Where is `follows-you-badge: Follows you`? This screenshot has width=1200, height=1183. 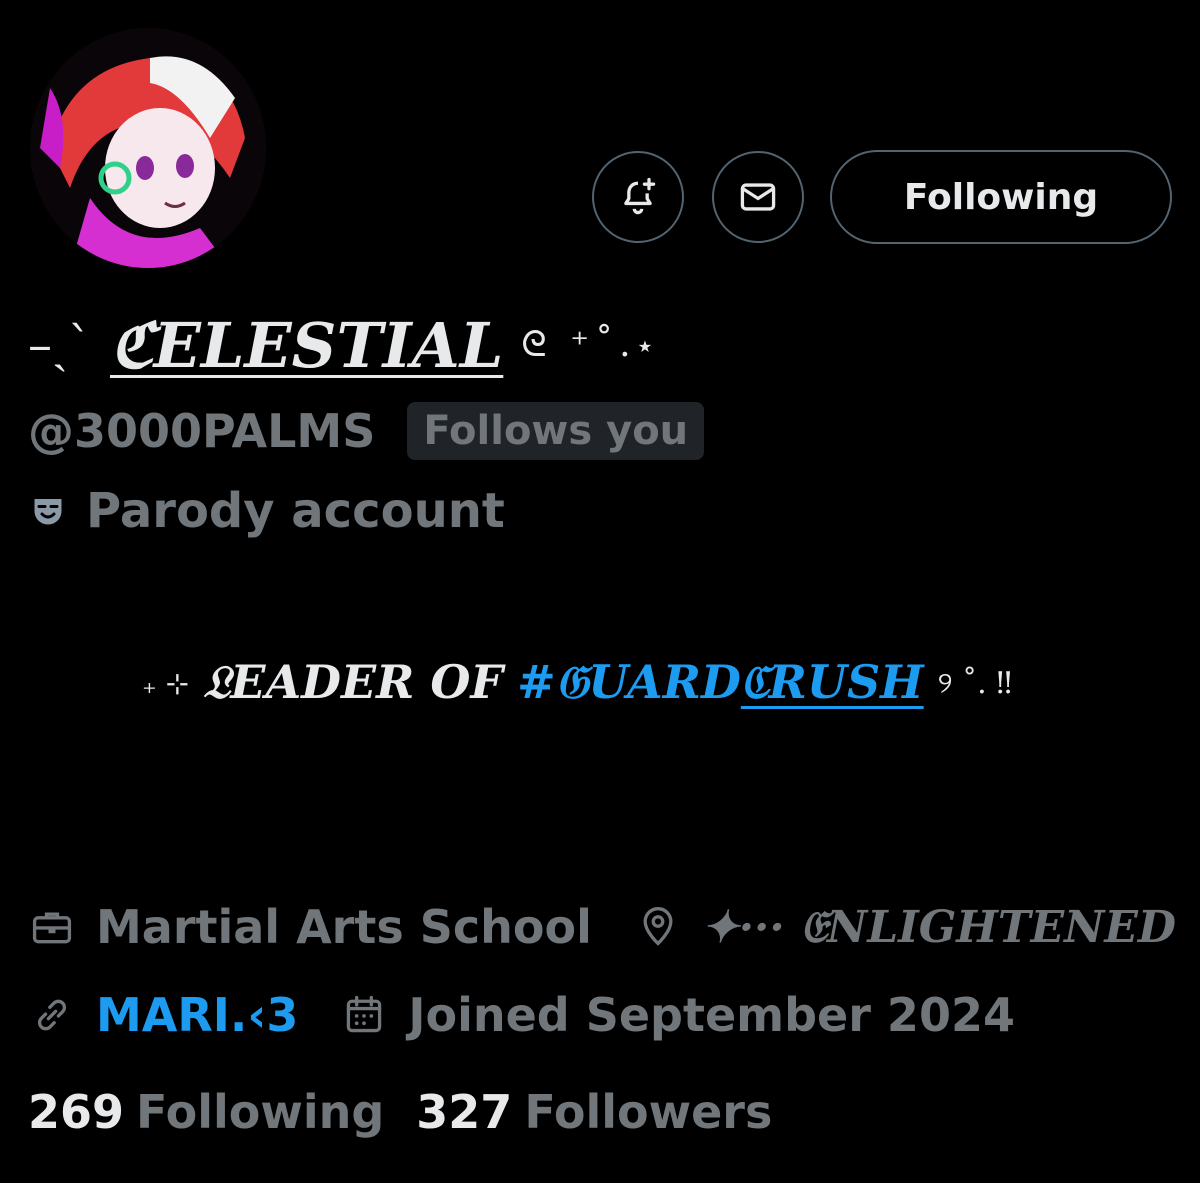
follows-you-badge: Follows you is located at coordinates (556, 431).